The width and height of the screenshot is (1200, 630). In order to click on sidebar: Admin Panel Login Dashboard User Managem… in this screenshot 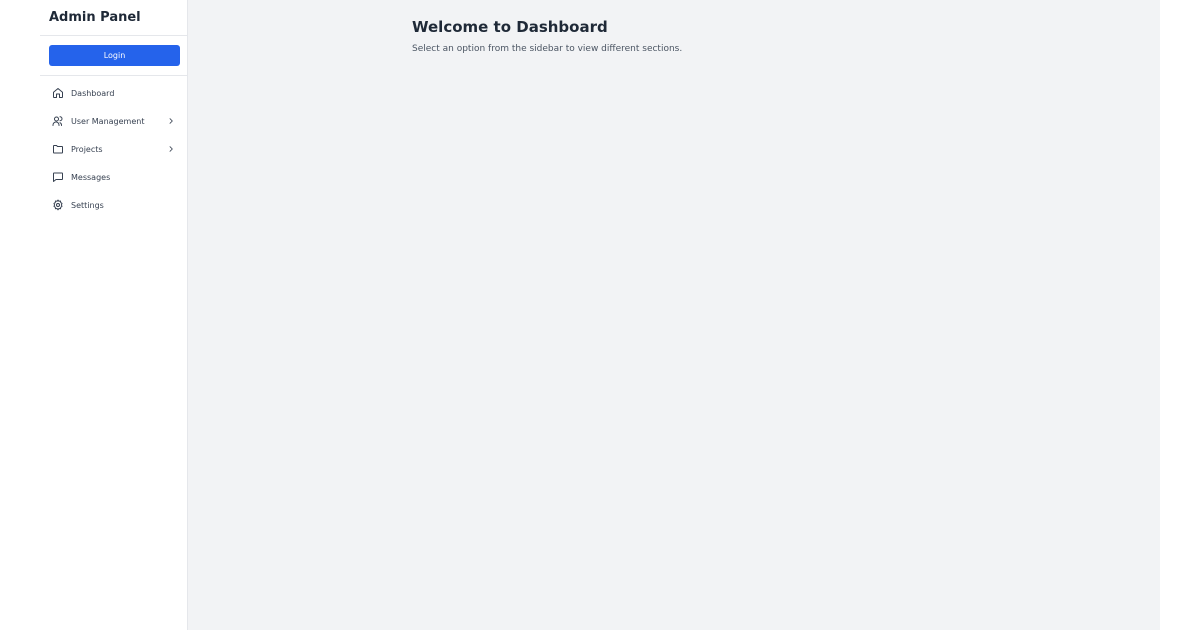, I will do `click(114, 315)`.